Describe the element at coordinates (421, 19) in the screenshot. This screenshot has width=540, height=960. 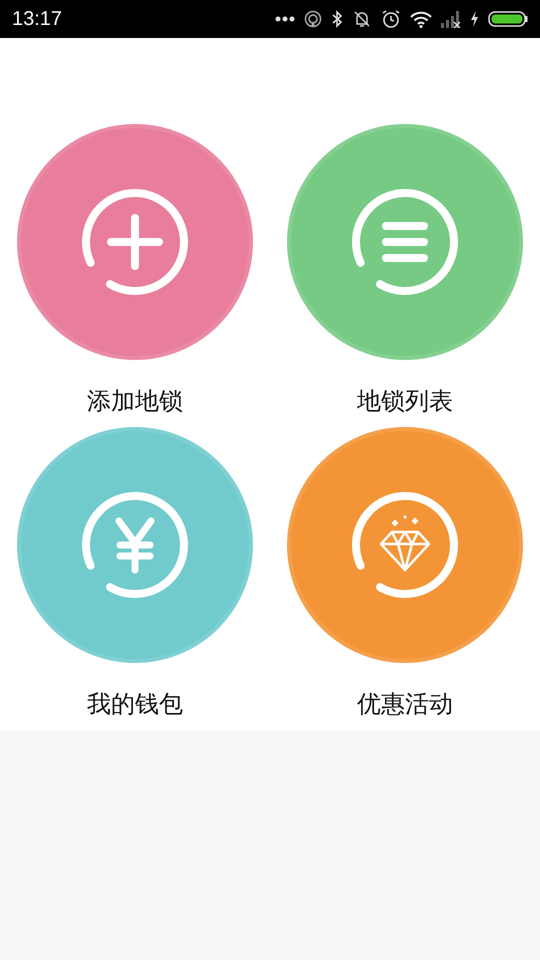
I see `wifi-icon` at that location.